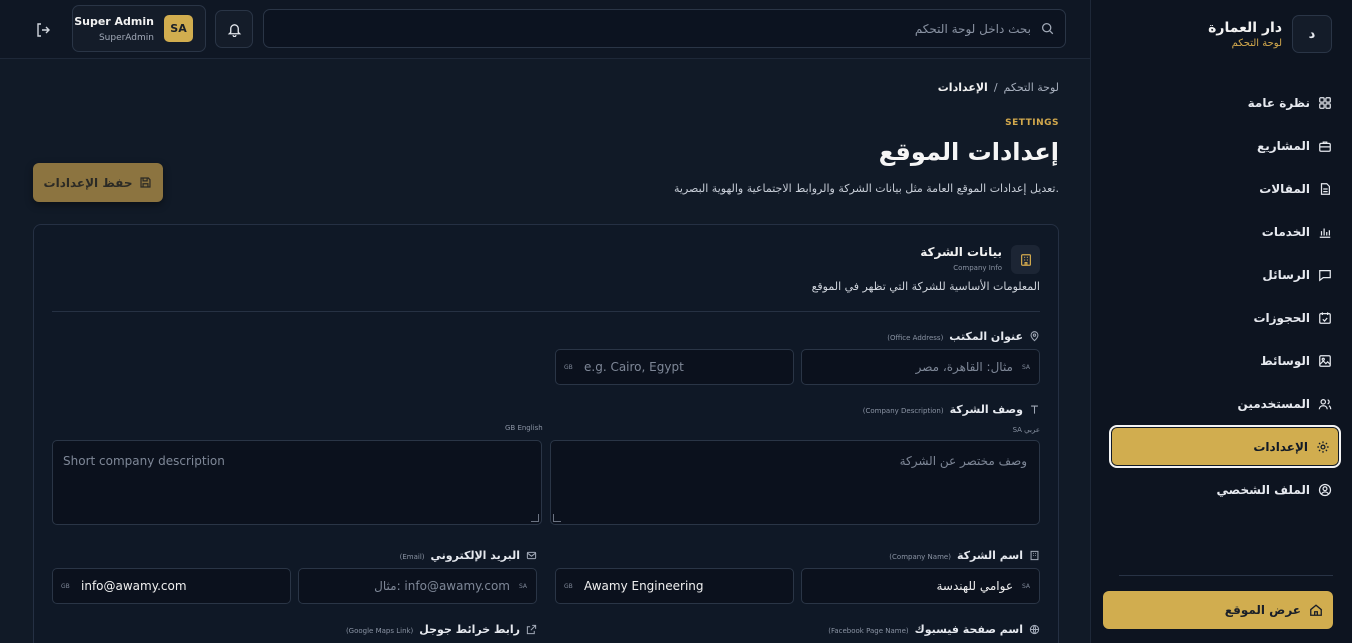 This screenshot has width=1352, height=643. Describe the element at coordinates (964, 555) in the screenshot. I see `company-name-label: اسم الشركة (Company Name)` at that location.